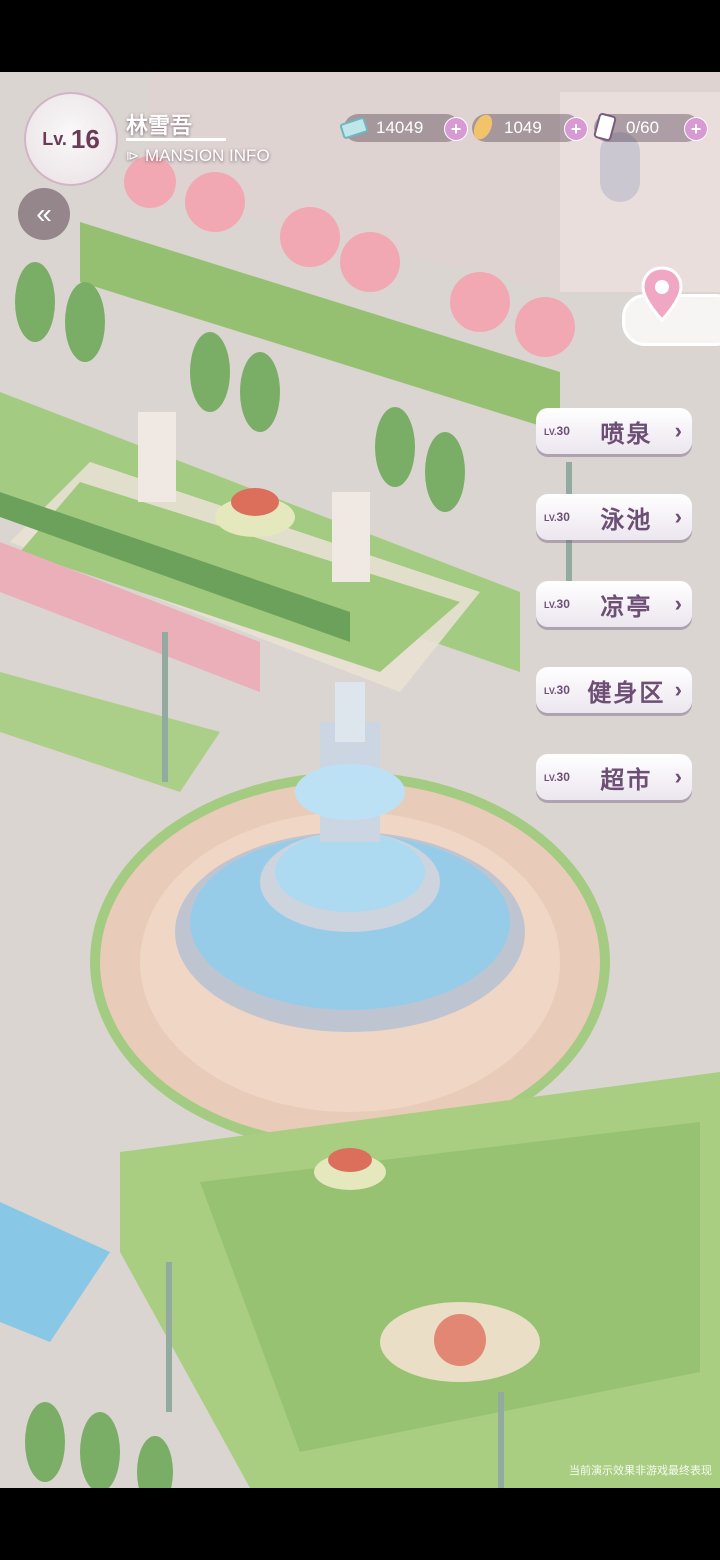 This screenshot has width=720, height=1560. I want to click on cash-value: 14049, so click(400, 127).